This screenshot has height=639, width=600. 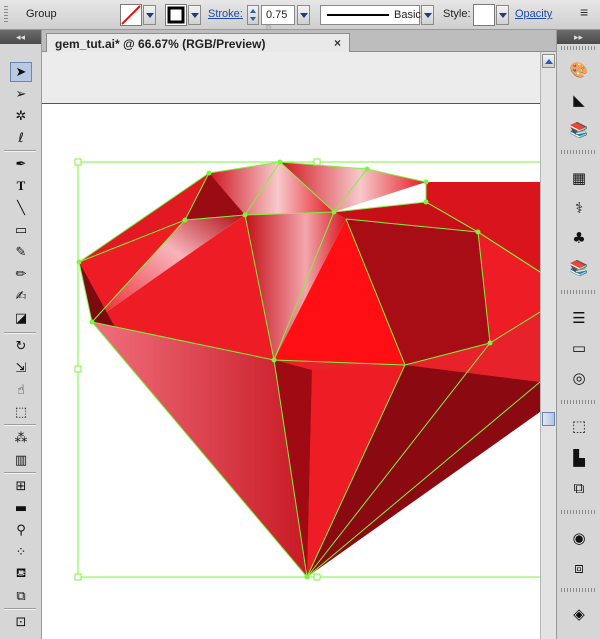 I want to click on document-tab: gem_tut.ai* @ 66.67% (RGB/Preview) ×, so click(x=198, y=43).